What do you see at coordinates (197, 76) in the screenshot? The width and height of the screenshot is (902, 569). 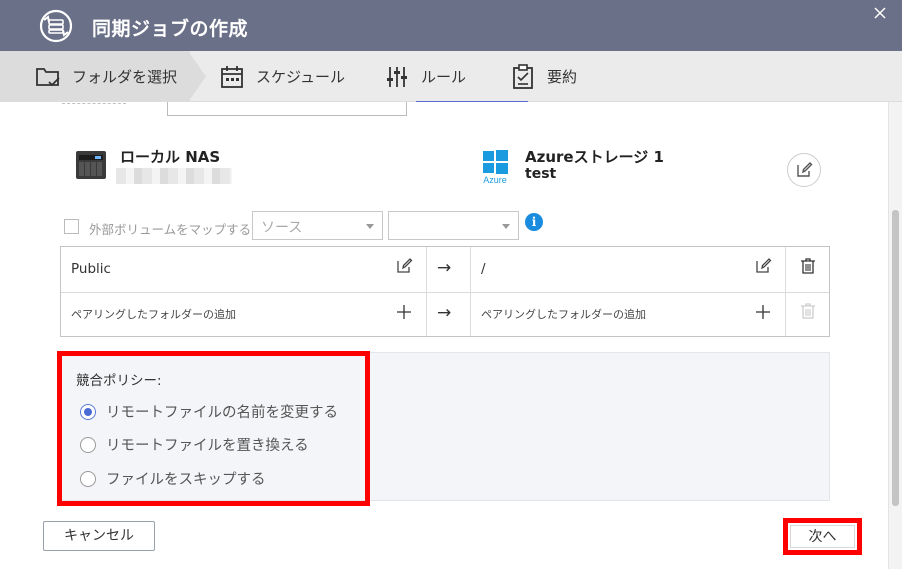 I see `step-arrow-shape` at bounding box center [197, 76].